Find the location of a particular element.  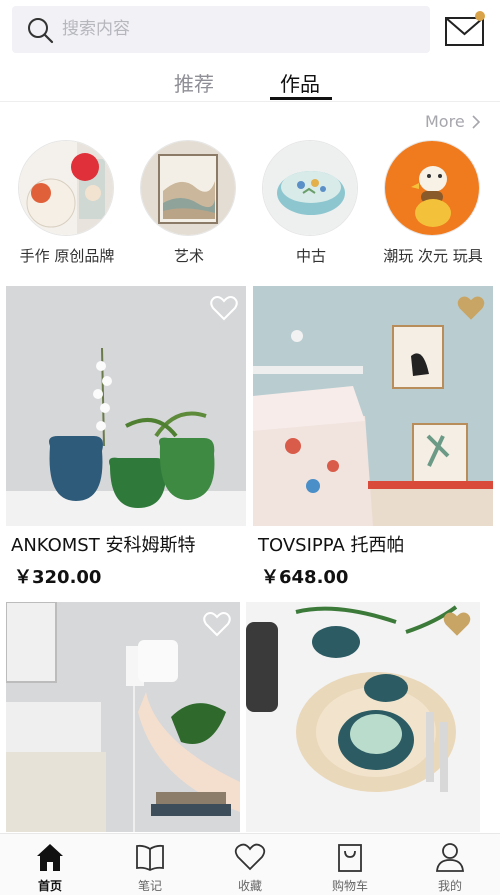

nav-cart: 购物车 is located at coordinates (350, 864).